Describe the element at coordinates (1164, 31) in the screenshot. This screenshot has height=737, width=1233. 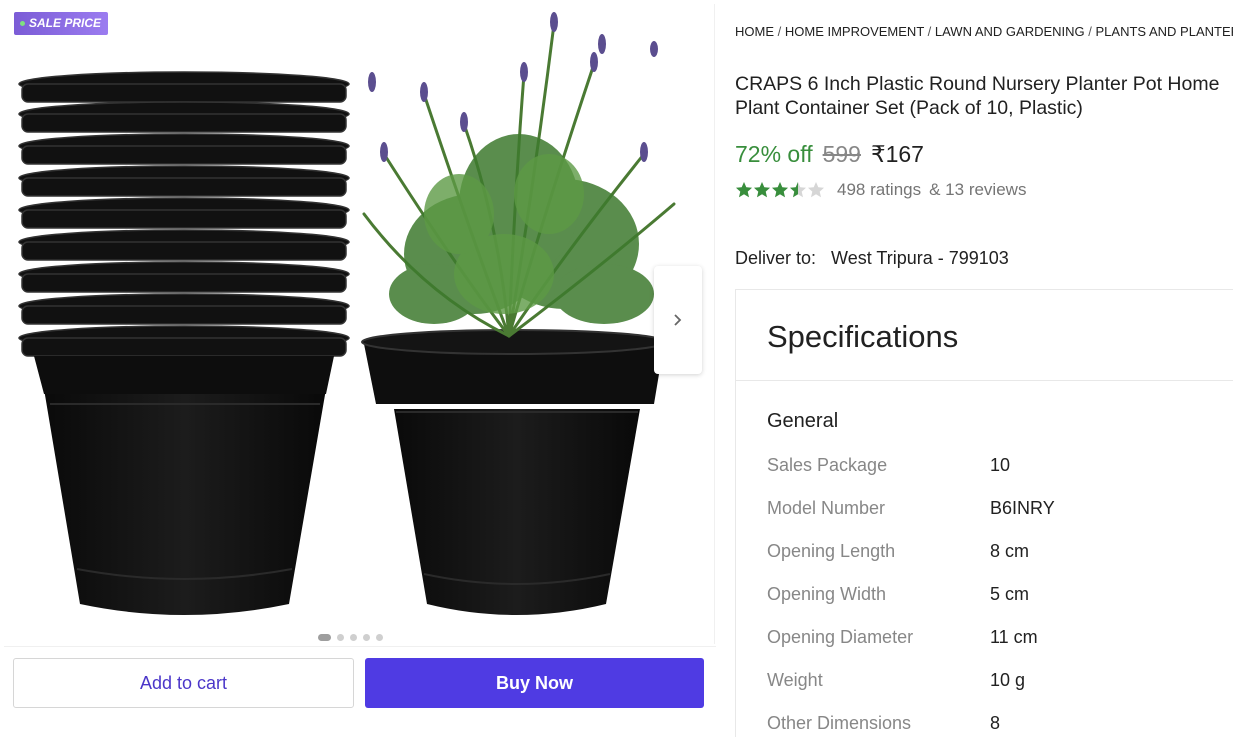
I see `breadcrumb-item: PLANTS AND PLANTERS` at that location.